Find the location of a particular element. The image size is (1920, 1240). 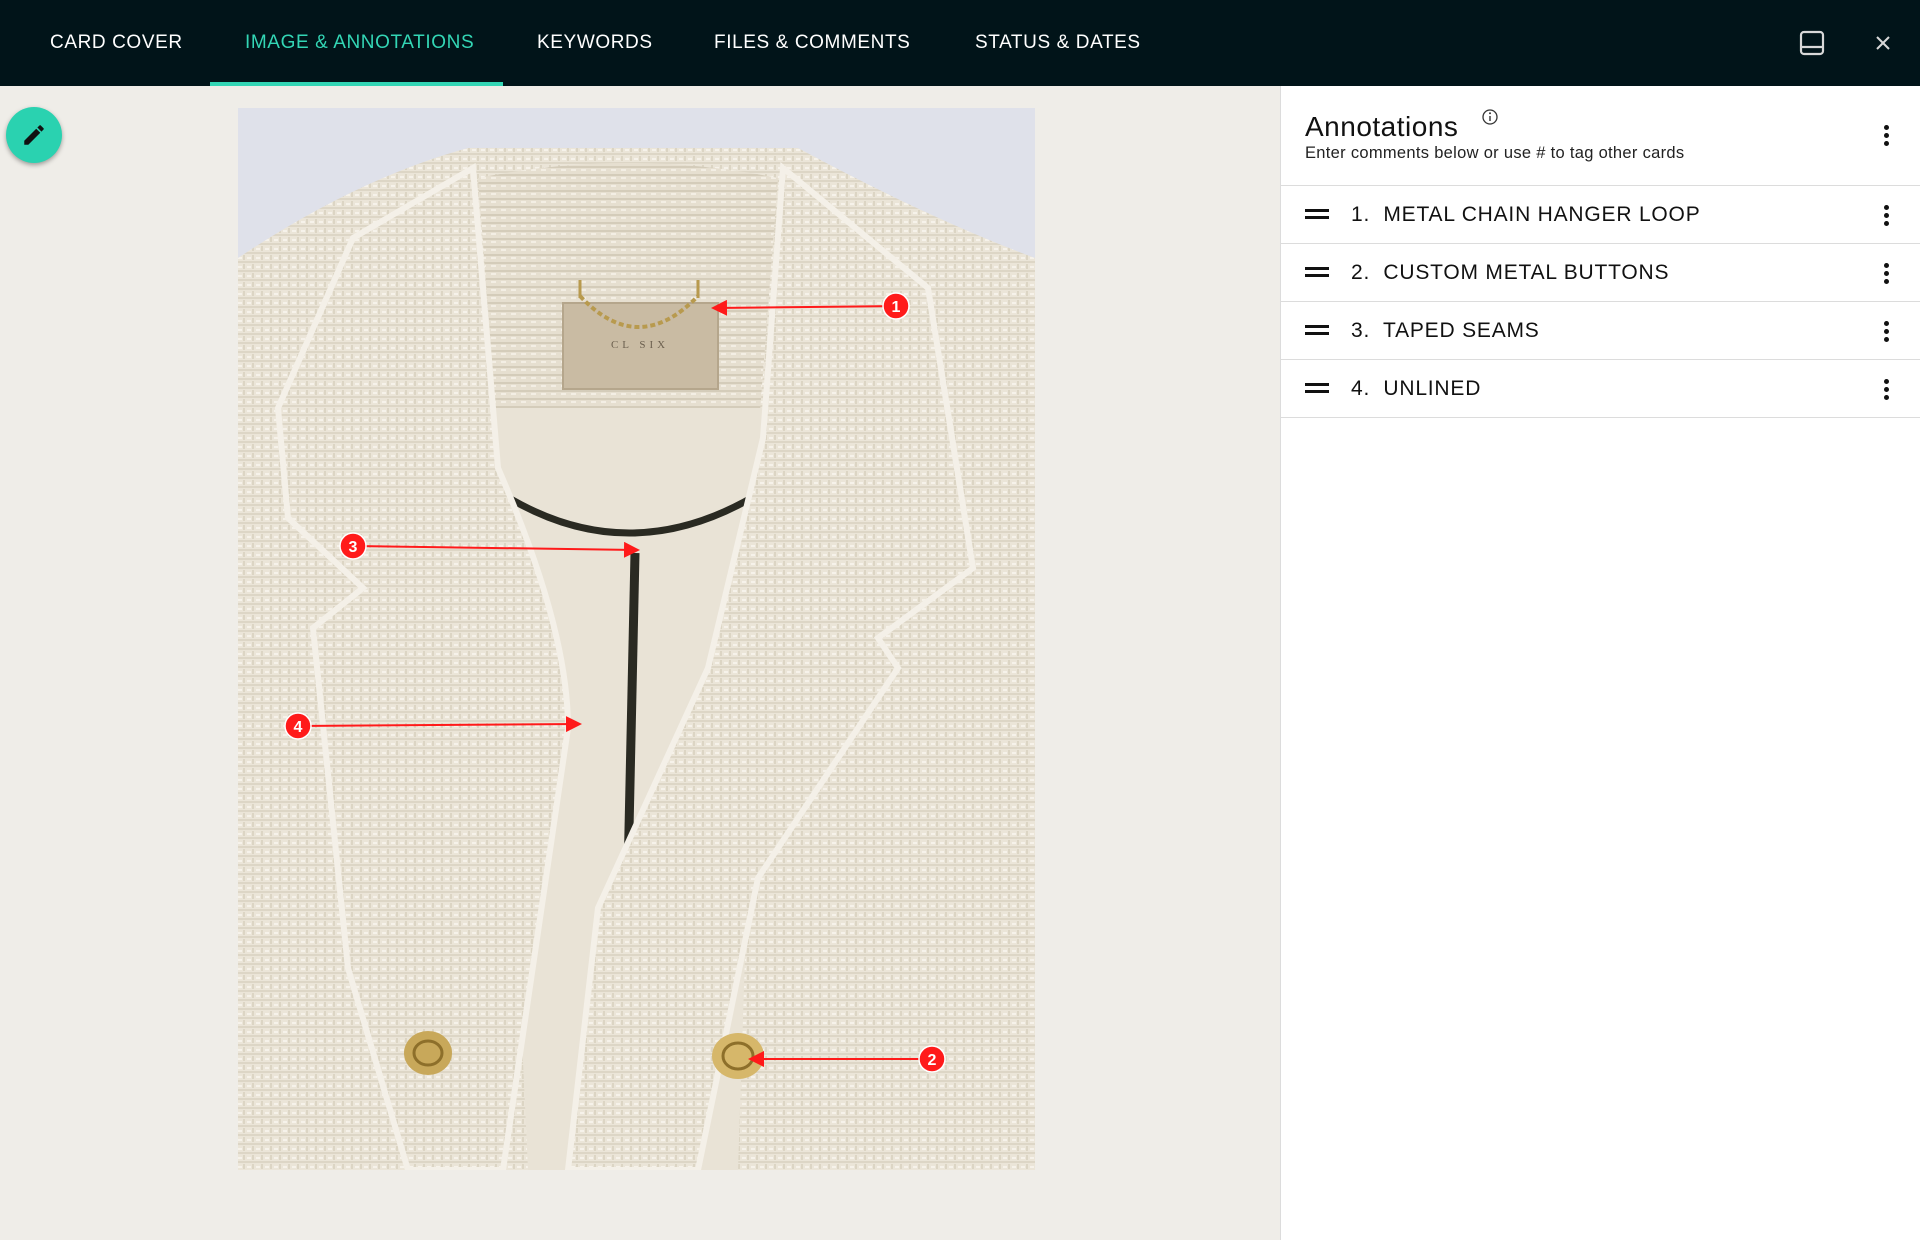

panel-title: Annotations is located at coordinates (1382, 126).